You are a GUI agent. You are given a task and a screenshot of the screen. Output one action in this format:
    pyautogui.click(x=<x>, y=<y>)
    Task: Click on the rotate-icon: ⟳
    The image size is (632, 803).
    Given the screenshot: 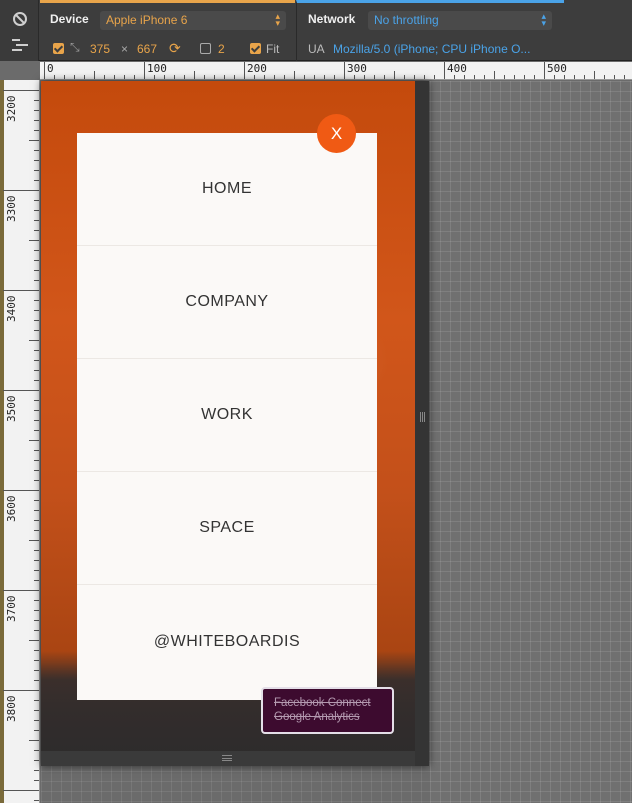 What is the action you would take?
    pyautogui.click(x=175, y=48)
    